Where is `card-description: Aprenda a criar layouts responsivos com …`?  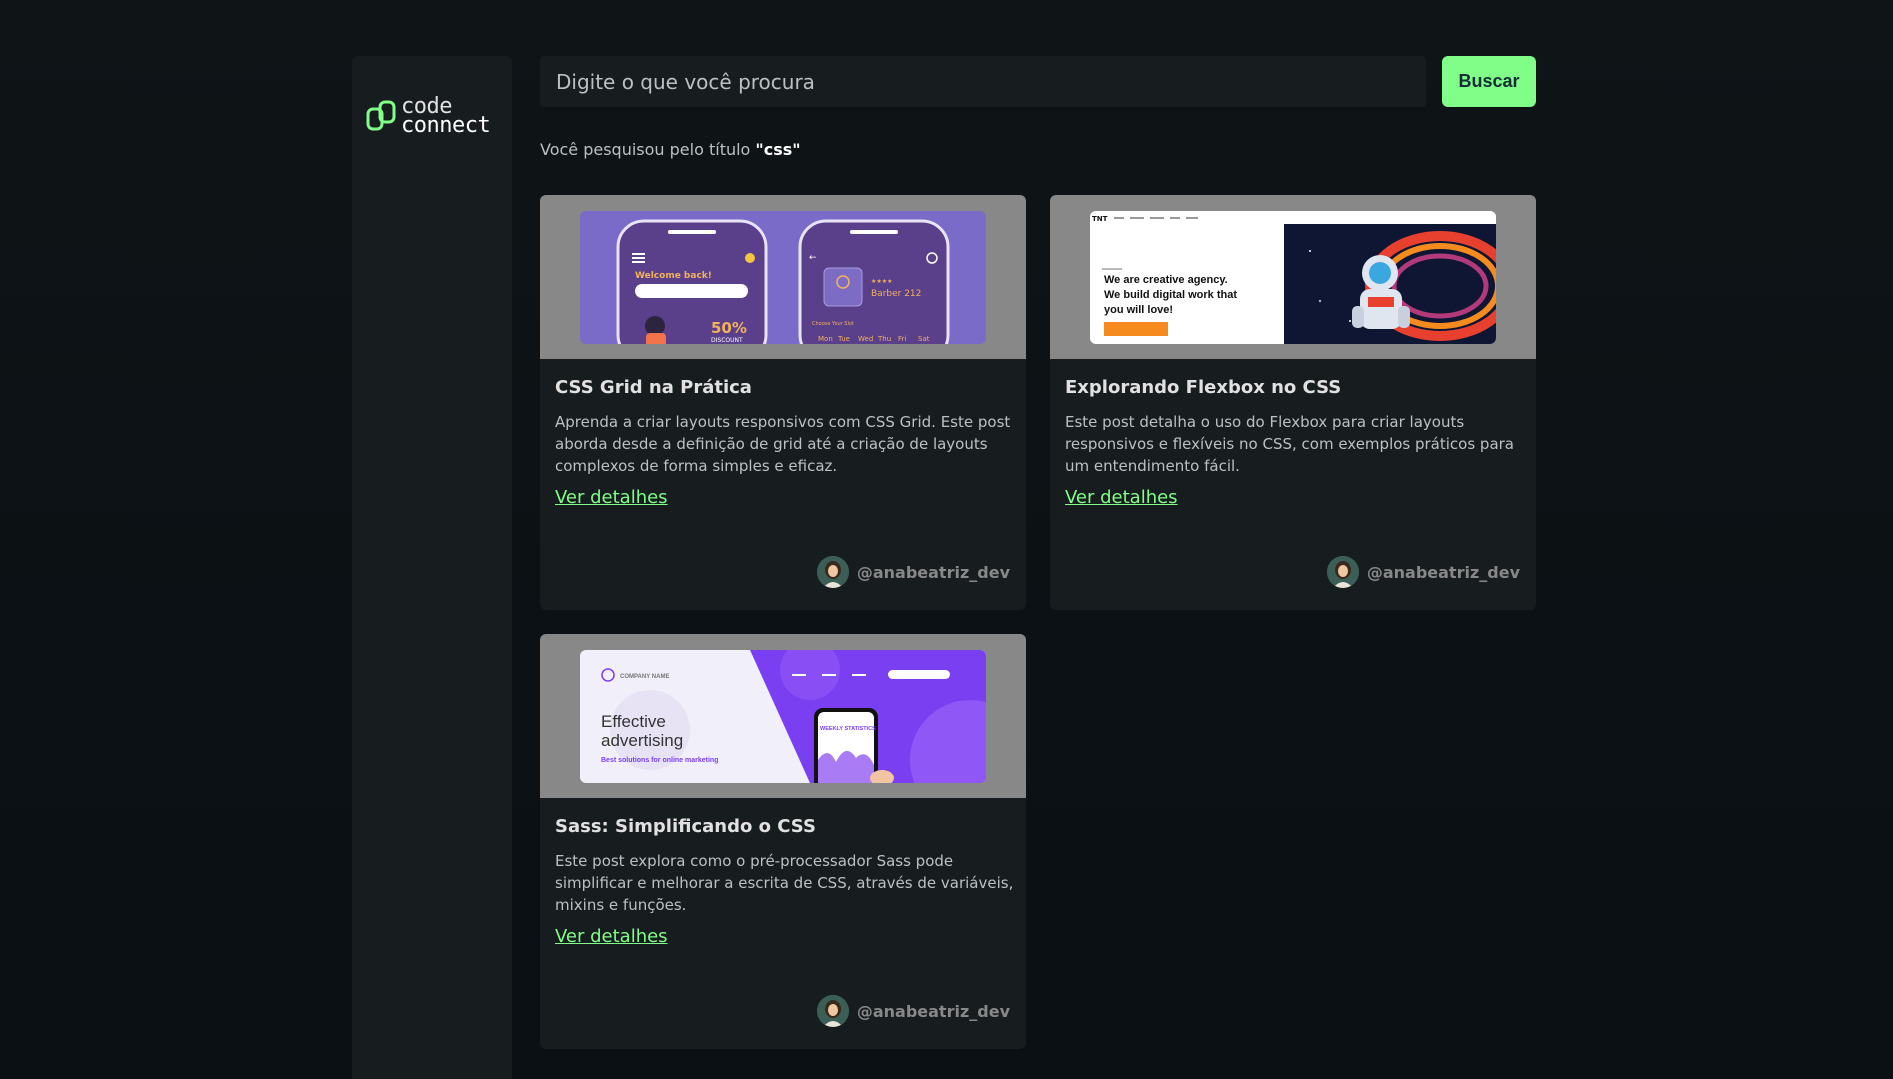
card-description: Aprenda a criar layouts responsivos com … is located at coordinates (783, 444).